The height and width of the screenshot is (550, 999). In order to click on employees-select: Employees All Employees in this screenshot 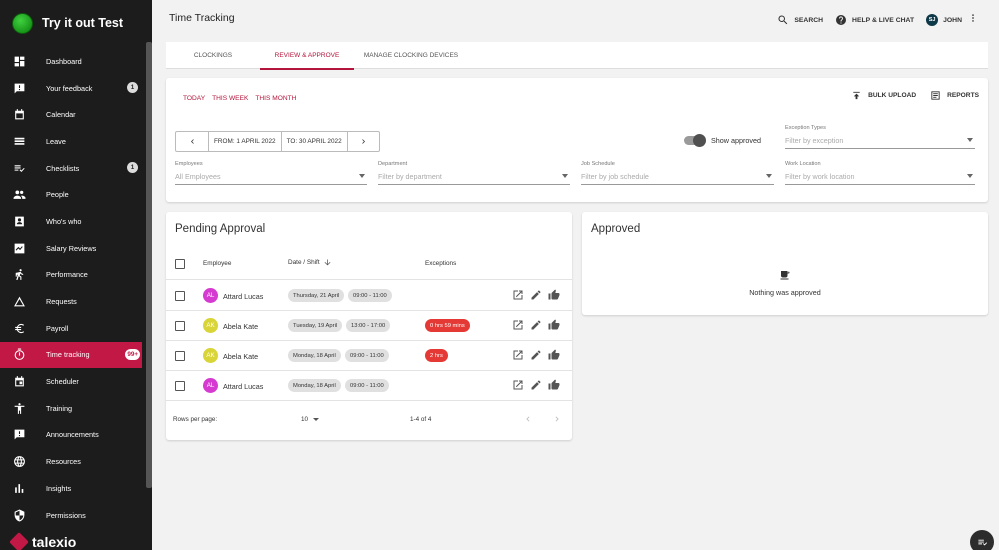, I will do `click(271, 173)`.